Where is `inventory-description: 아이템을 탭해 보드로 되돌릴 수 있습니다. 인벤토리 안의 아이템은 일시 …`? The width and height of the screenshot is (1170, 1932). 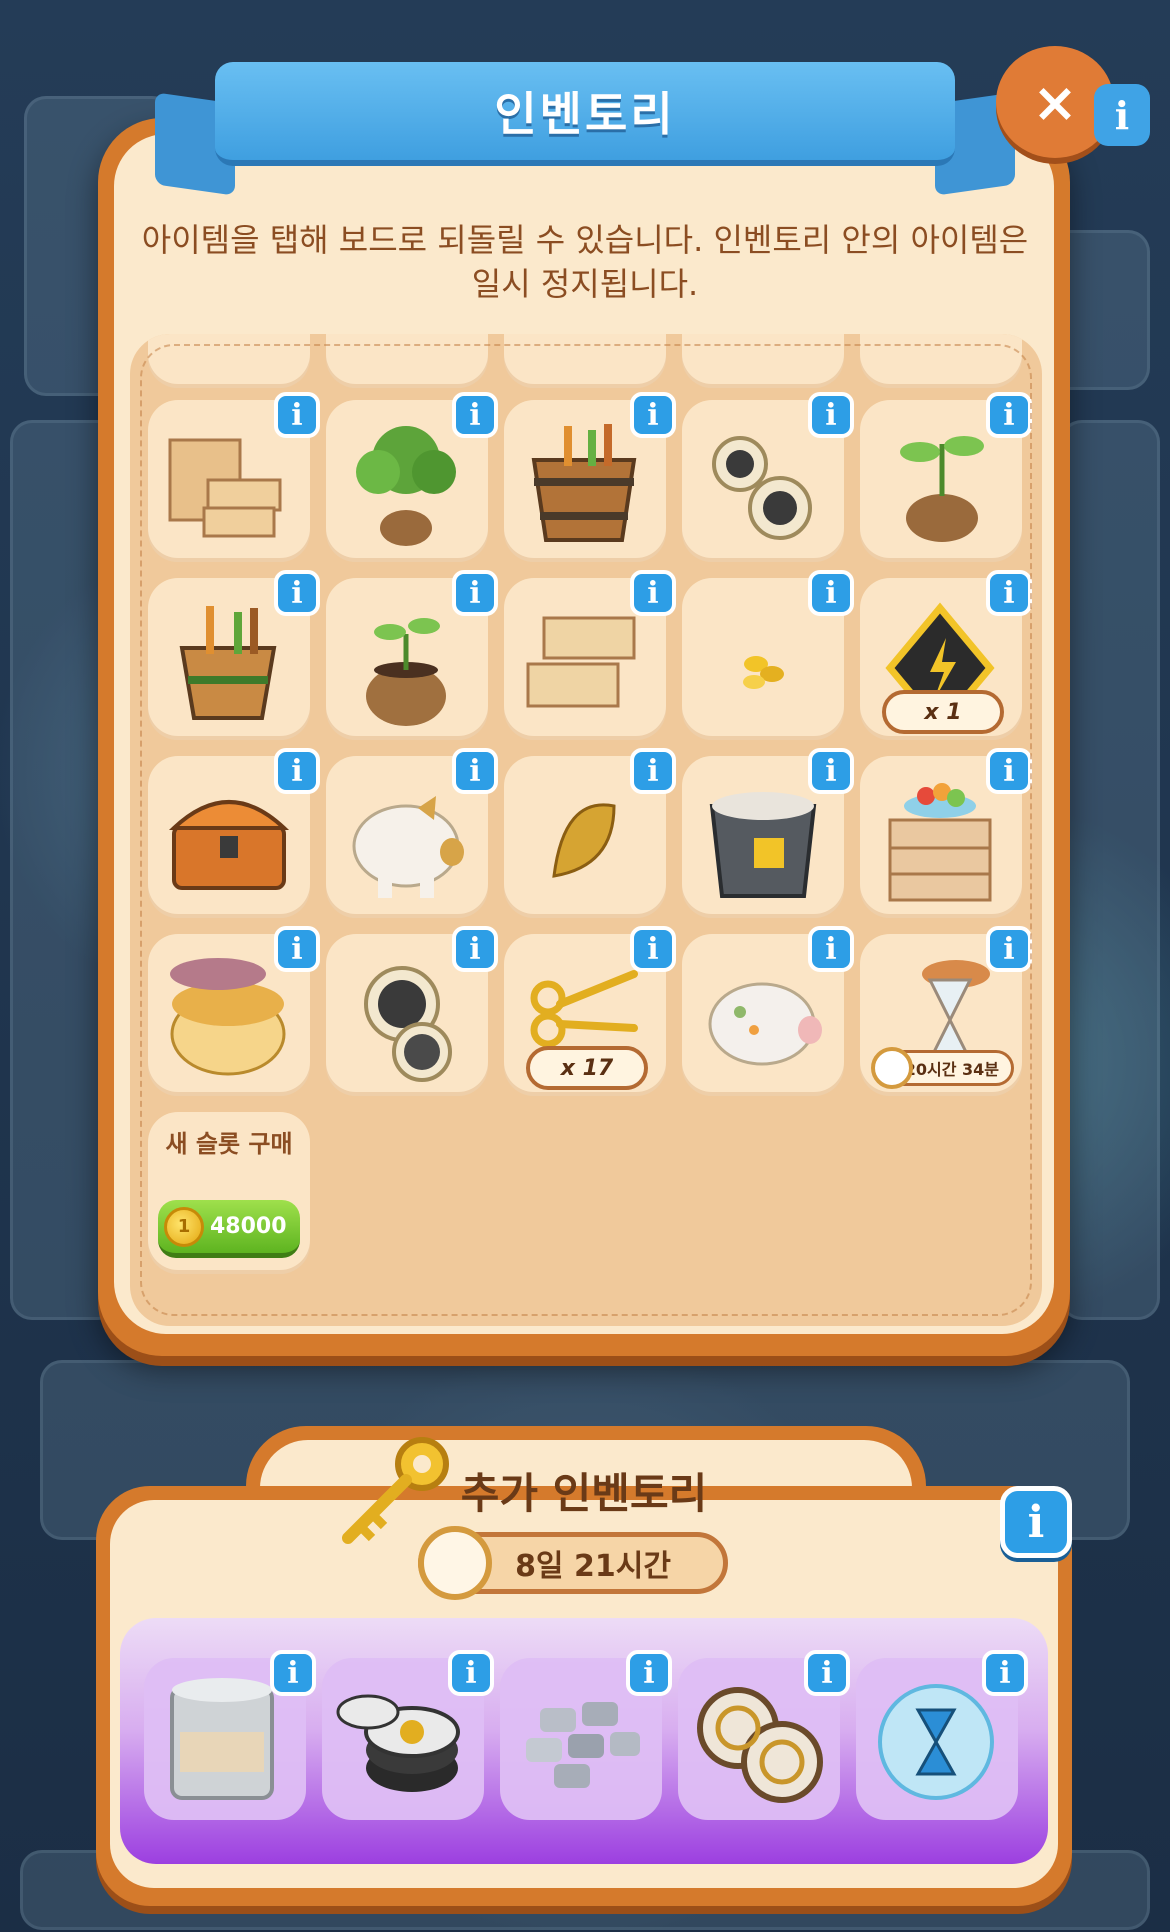
inventory-description: 아이템을 탭해 보드로 되돌릴 수 있습니다. 인벤토리 안의 아이템은 일시 … is located at coordinates (585, 262).